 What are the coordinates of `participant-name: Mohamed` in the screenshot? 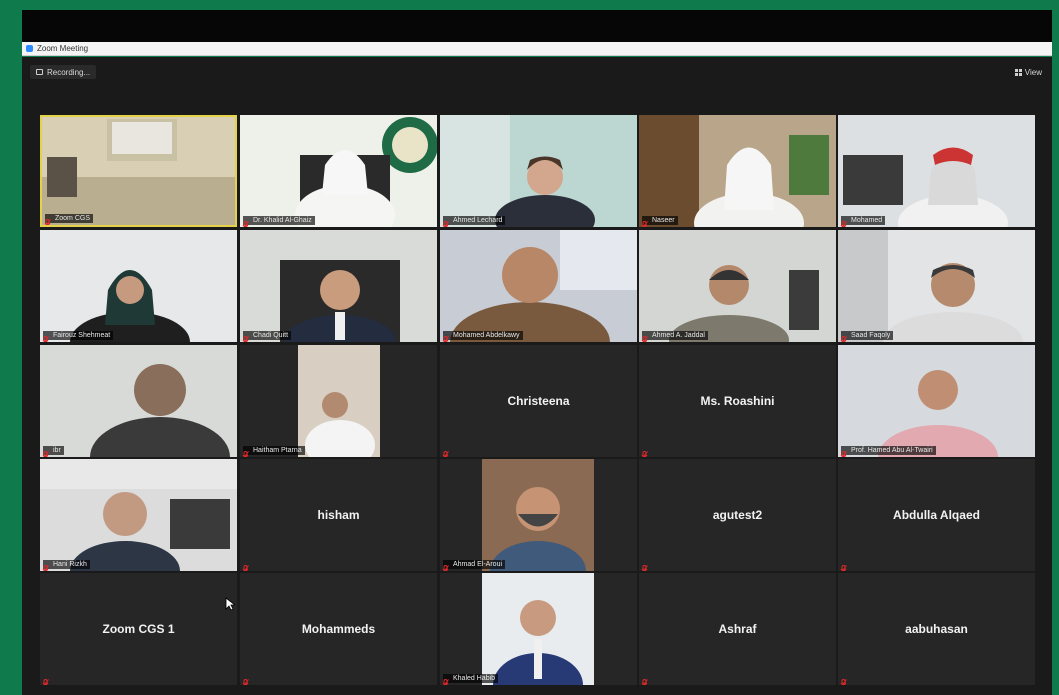 It's located at (863, 220).